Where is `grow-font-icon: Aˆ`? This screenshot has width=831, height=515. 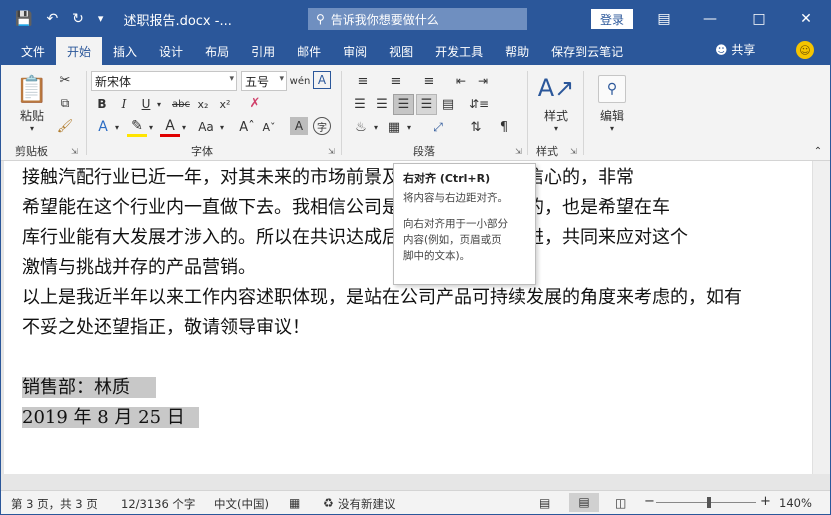
grow-font-icon: Aˆ is located at coordinates (247, 127).